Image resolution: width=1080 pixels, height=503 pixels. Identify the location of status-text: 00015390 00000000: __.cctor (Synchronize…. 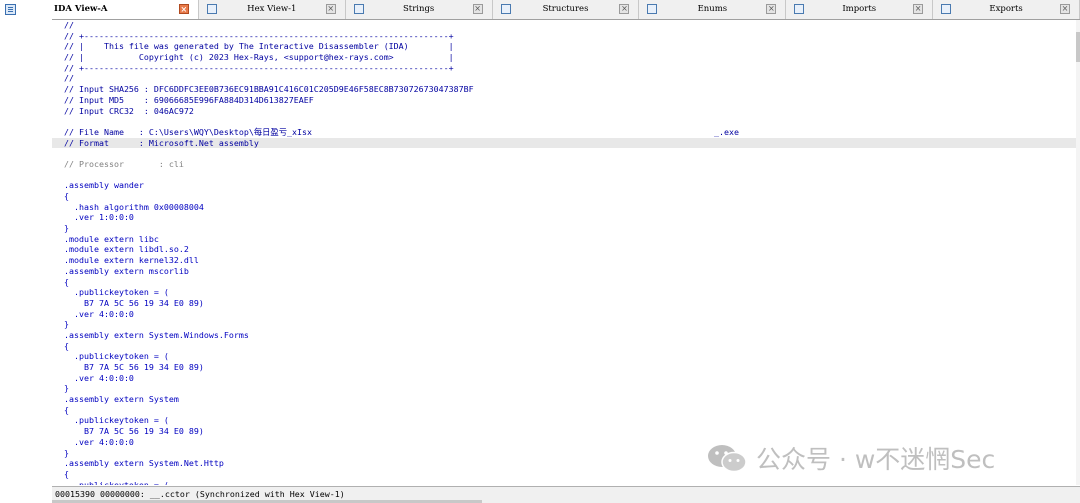
(200, 494).